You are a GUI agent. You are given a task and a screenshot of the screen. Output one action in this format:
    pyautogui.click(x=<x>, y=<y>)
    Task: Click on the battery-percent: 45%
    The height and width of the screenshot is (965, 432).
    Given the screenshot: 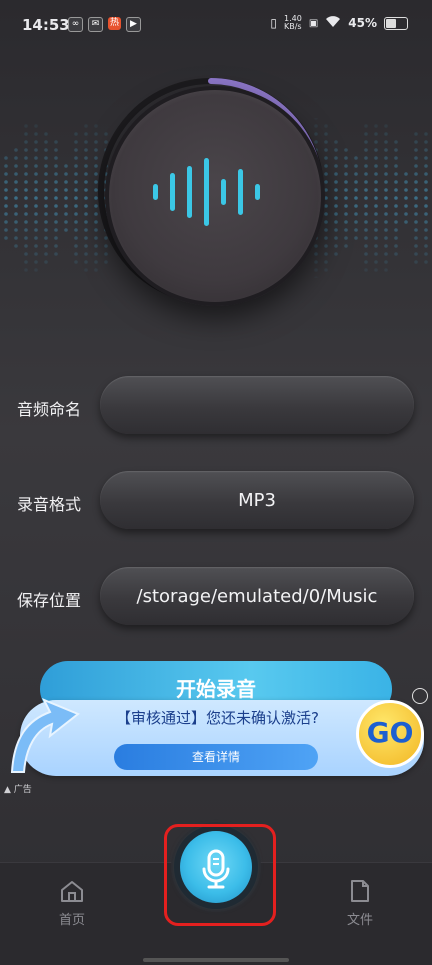 What is the action you would take?
    pyautogui.click(x=362, y=23)
    